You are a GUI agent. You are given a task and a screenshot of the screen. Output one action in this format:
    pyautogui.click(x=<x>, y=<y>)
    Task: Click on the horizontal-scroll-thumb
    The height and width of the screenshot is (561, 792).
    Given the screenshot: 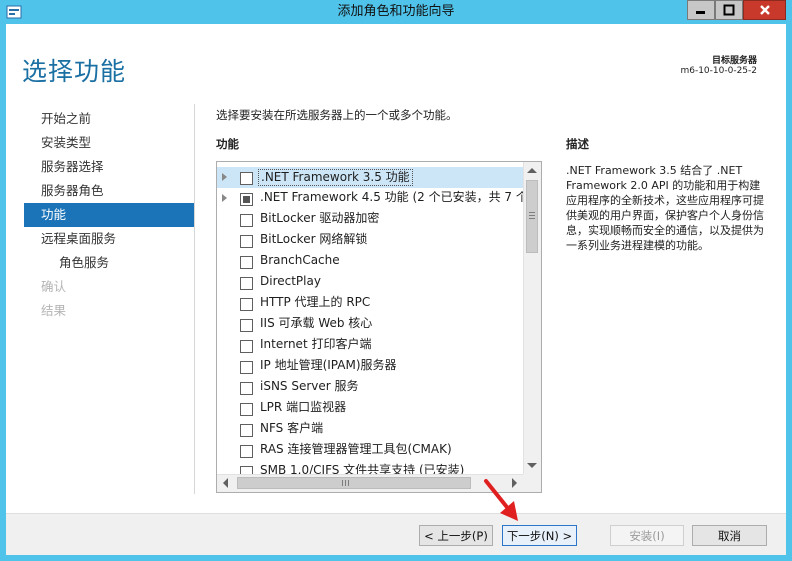 What is the action you would take?
    pyautogui.click(x=354, y=483)
    